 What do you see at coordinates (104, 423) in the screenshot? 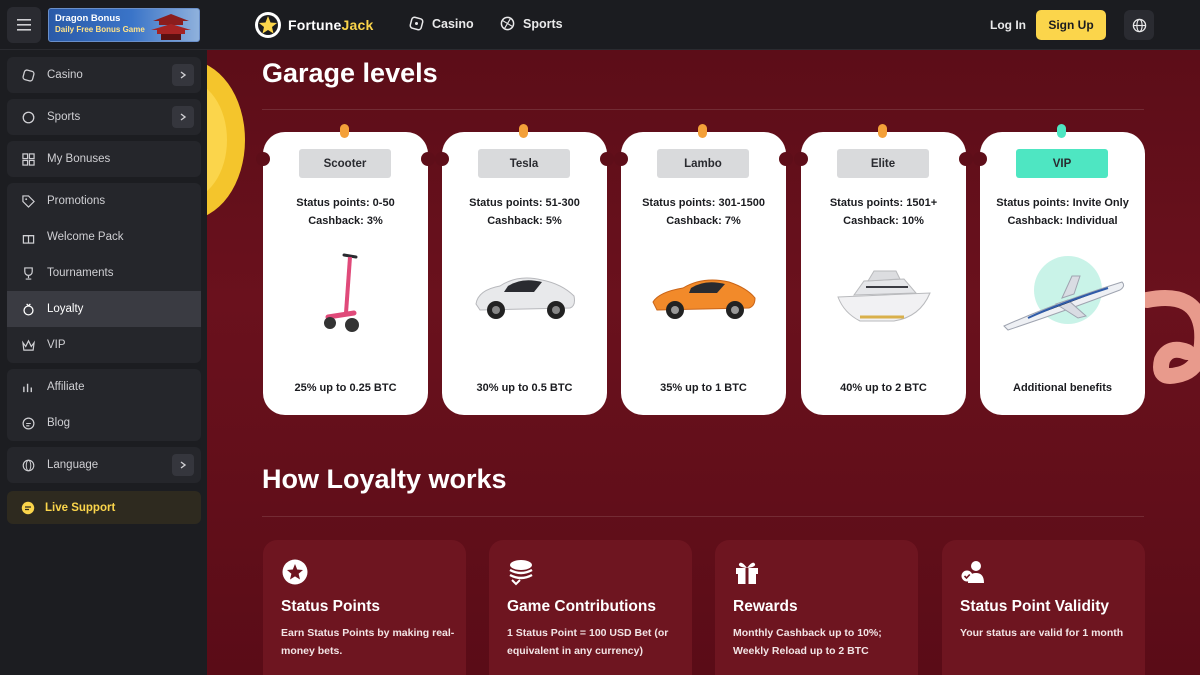
I see `sidebar-item-blog: Blog` at bounding box center [104, 423].